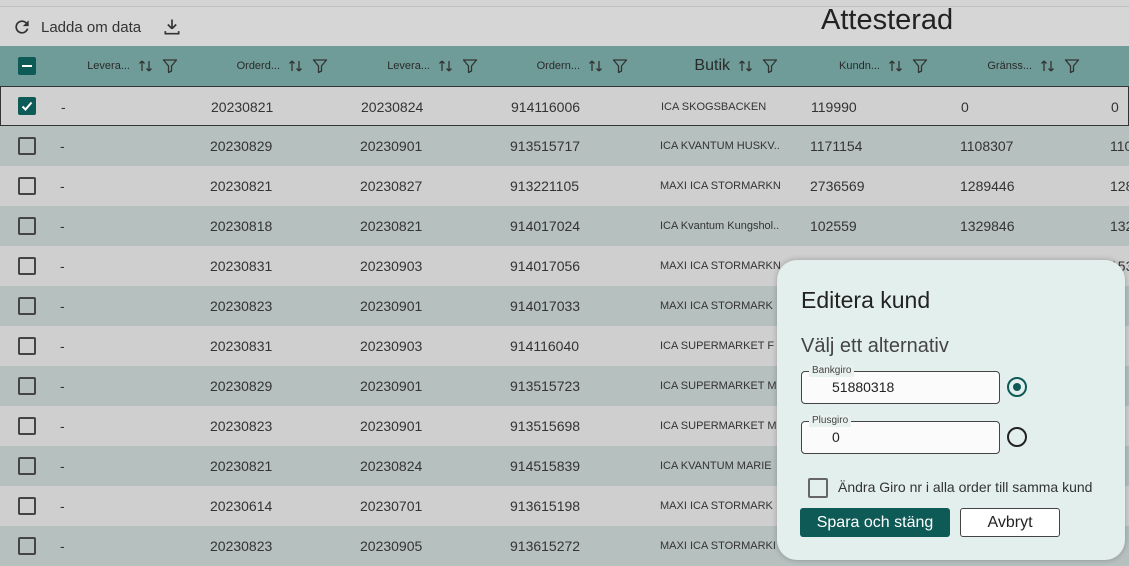 This screenshot has height=566, width=1129. What do you see at coordinates (392, 107) in the screenshot?
I see `table-cell: 20230824` at bounding box center [392, 107].